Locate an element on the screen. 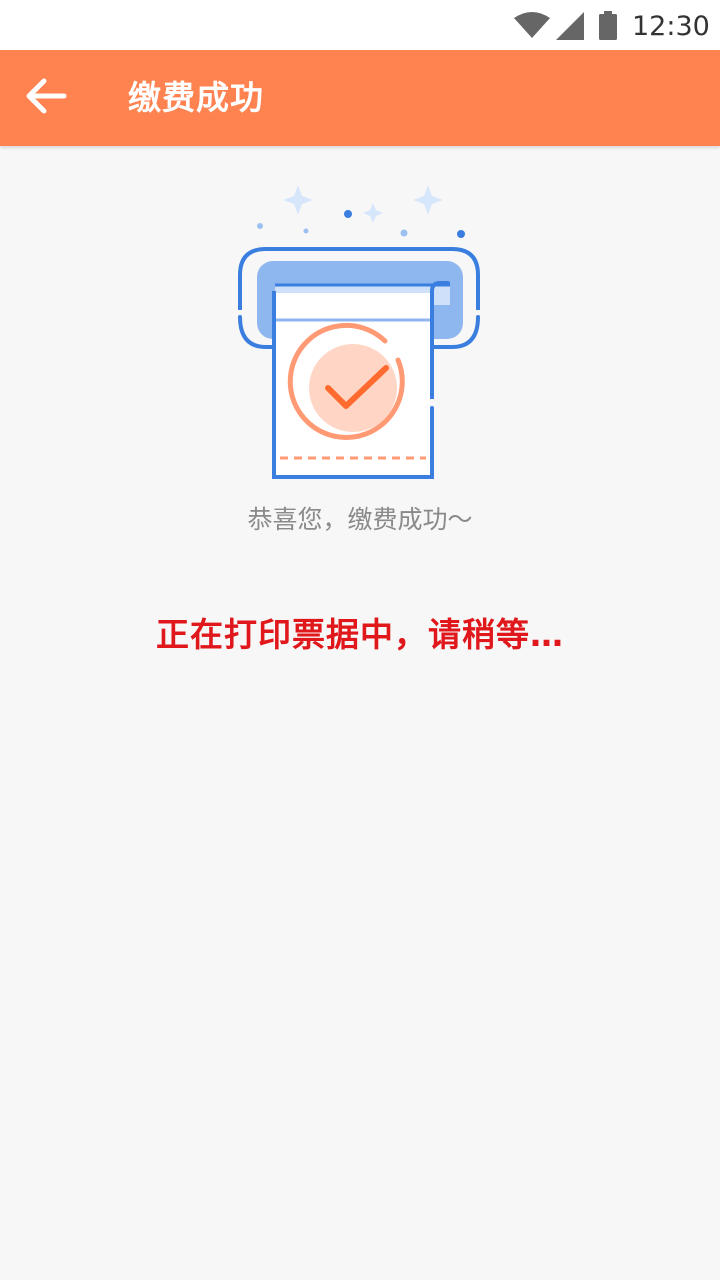 Image resolution: width=720 pixels, height=1280 pixels. battery-icon is located at coordinates (608, 28).